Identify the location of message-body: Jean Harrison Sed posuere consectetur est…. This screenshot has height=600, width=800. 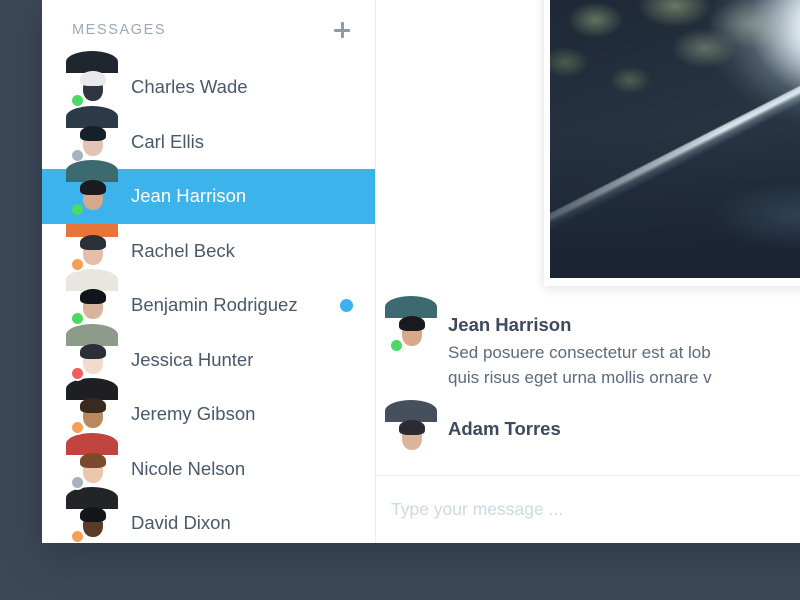
(580, 351).